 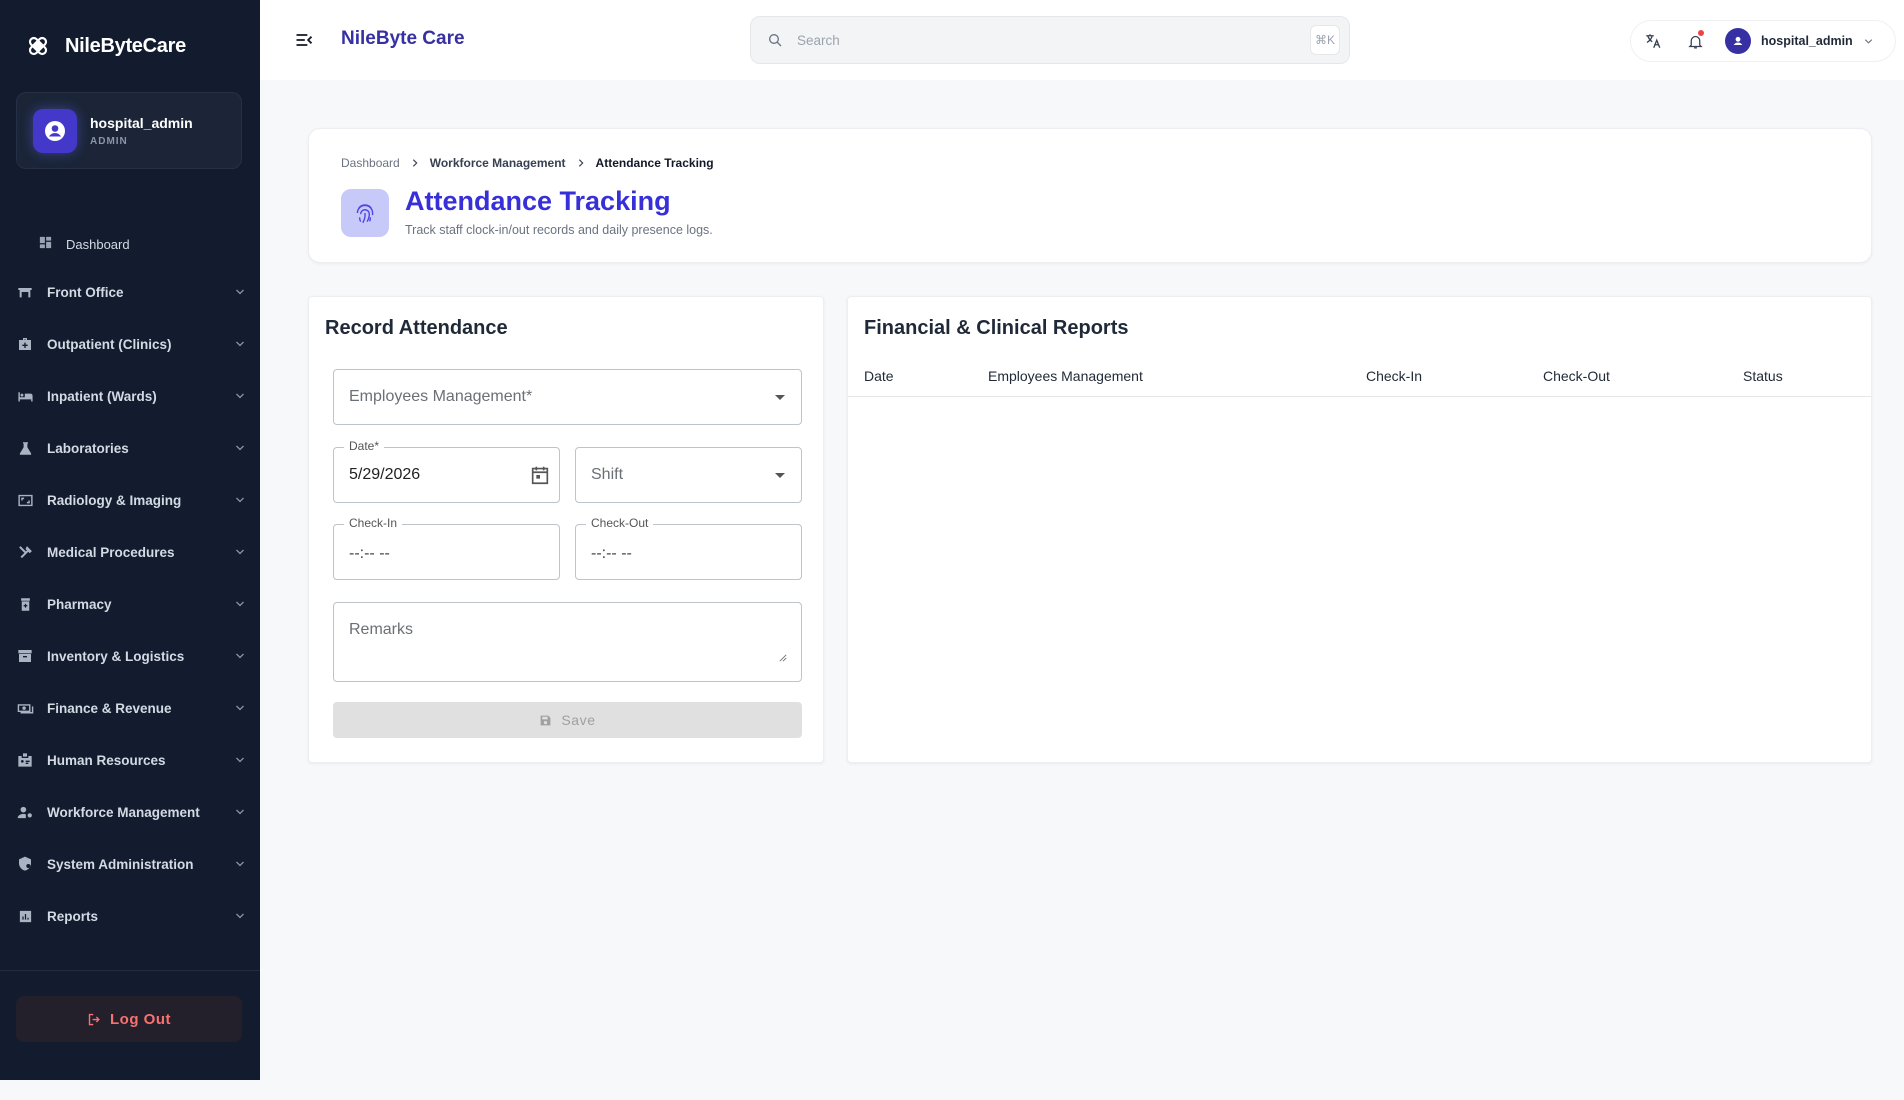 I want to click on sidebar-item-medical-procedures: Medical Procedures, so click(x=130, y=552).